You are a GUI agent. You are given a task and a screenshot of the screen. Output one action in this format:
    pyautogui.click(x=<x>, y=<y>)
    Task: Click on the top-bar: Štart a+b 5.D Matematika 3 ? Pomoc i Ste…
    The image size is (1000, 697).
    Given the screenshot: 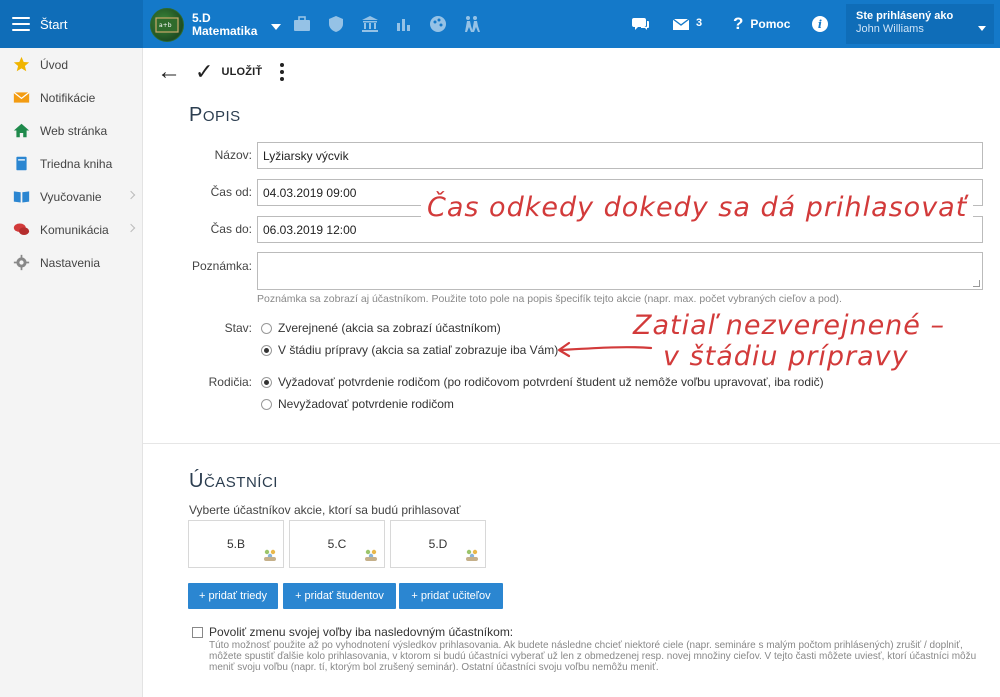 What is the action you would take?
    pyautogui.click(x=500, y=24)
    